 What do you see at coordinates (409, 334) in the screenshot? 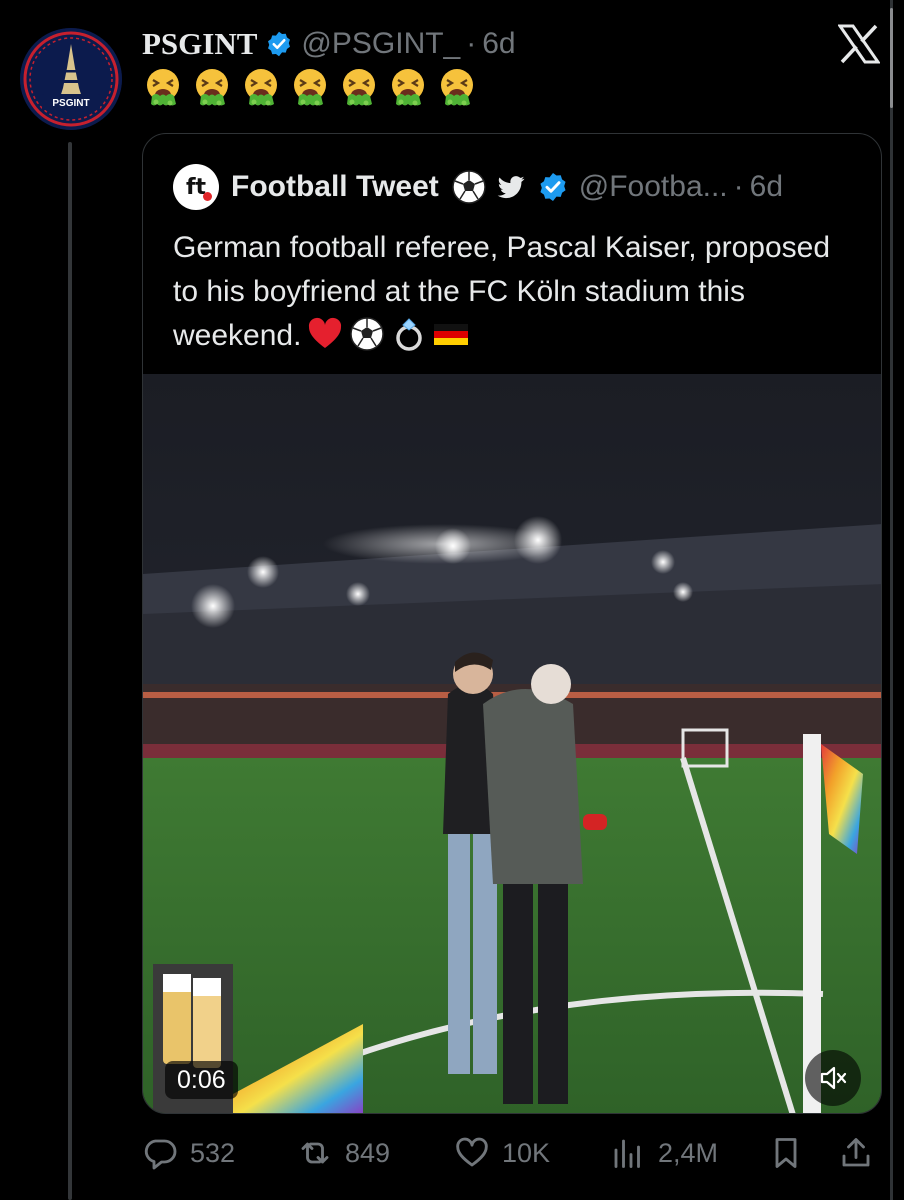
I see `ring-icon` at bounding box center [409, 334].